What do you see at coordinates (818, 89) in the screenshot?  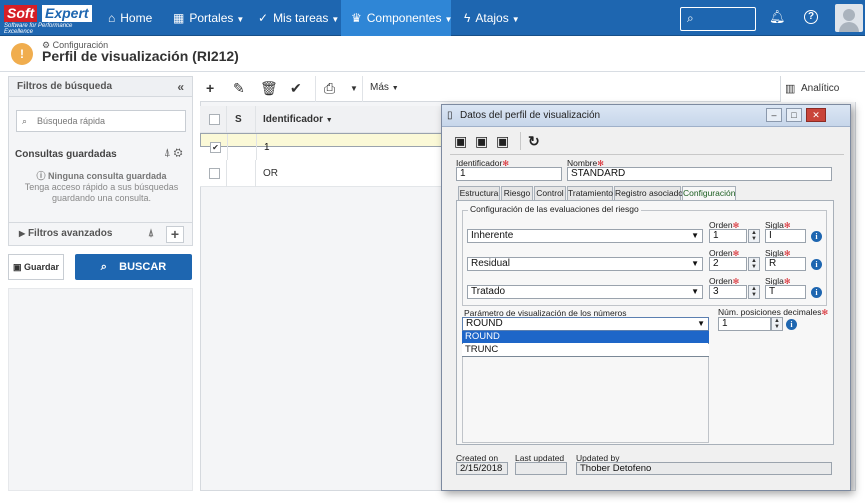 I see `tab-analitico: ▥ Analítico` at bounding box center [818, 89].